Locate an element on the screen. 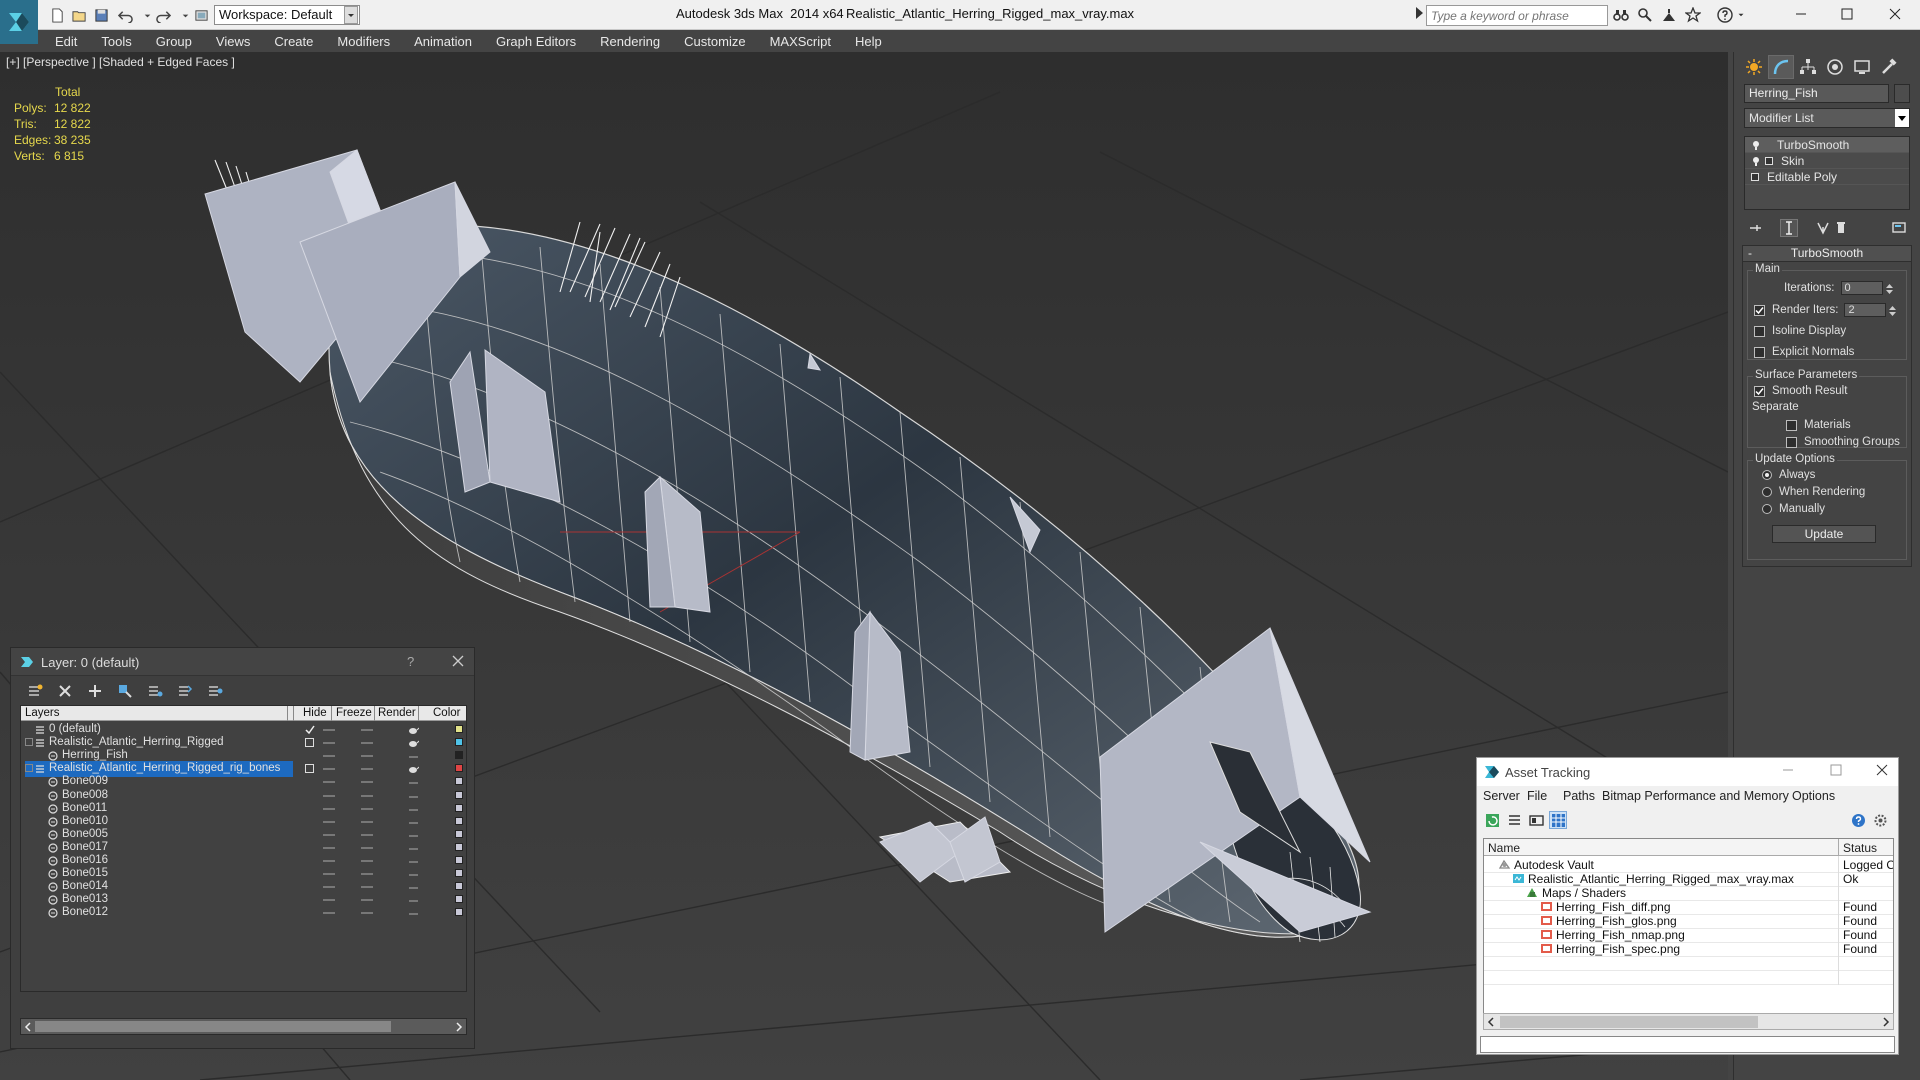 Image resolution: width=1920 pixels, height=1080 pixels. update-button: Update is located at coordinates (1824, 534).